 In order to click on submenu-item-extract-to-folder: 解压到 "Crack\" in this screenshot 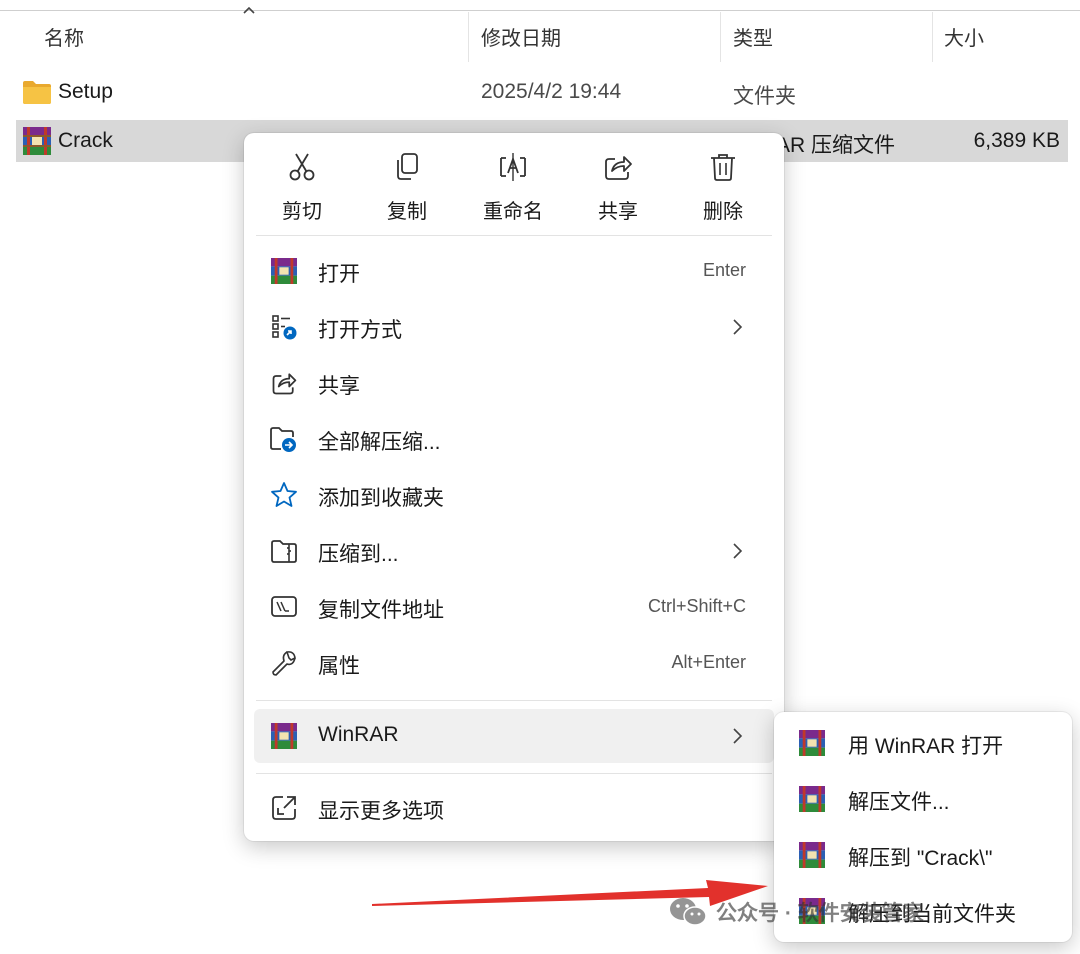, I will do `click(923, 854)`.